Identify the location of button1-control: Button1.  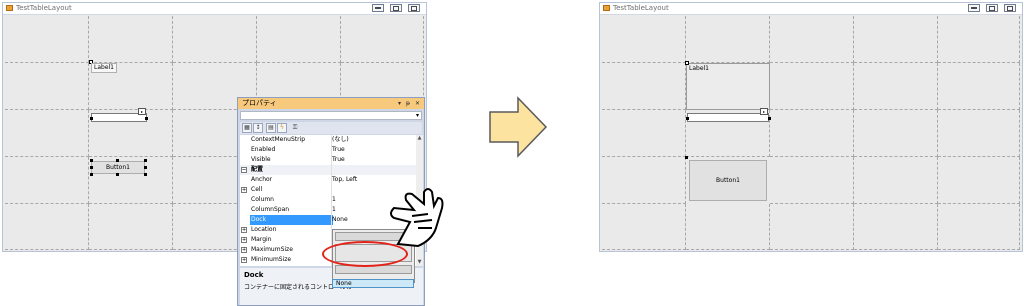
(728, 180).